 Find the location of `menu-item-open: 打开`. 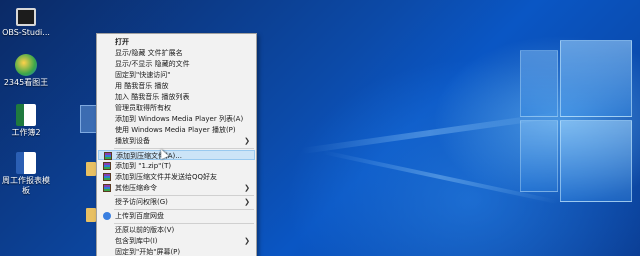

menu-item-open: 打开 is located at coordinates (176, 42).